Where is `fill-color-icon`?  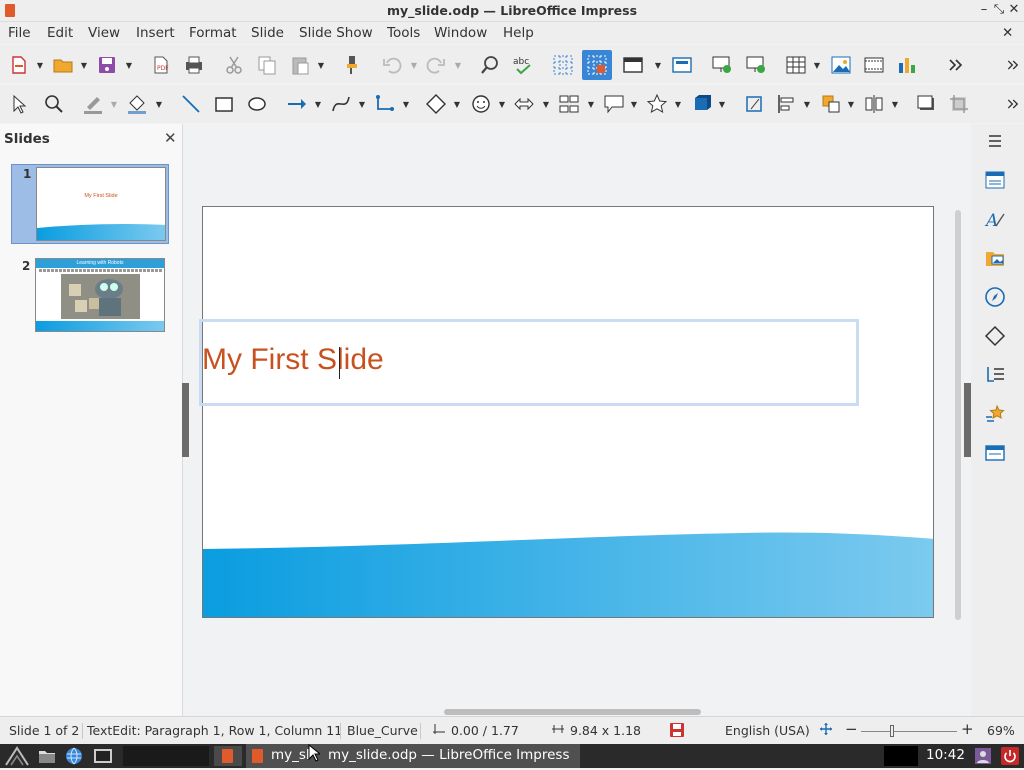
fill-color-icon is located at coordinates (137, 104).